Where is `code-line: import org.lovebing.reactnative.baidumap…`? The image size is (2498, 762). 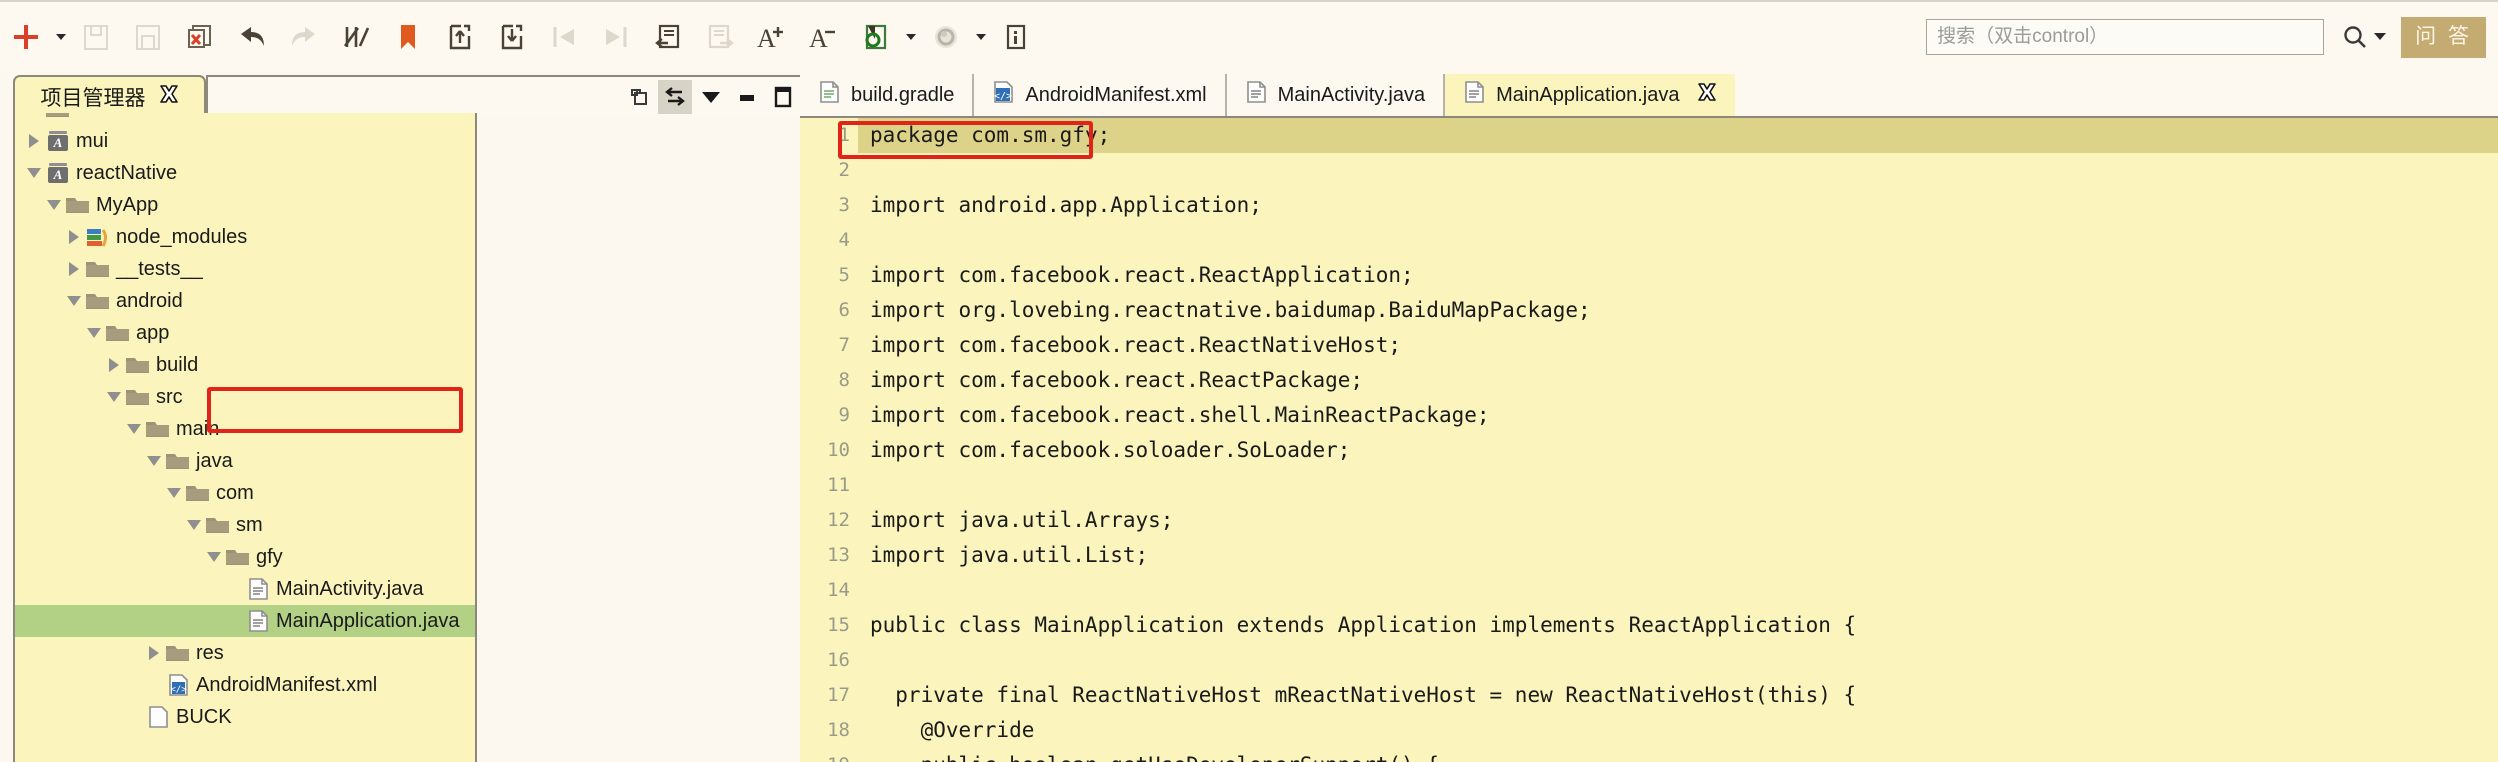 code-line: import org.lovebing.reactnative.baidumap… is located at coordinates (1678, 310).